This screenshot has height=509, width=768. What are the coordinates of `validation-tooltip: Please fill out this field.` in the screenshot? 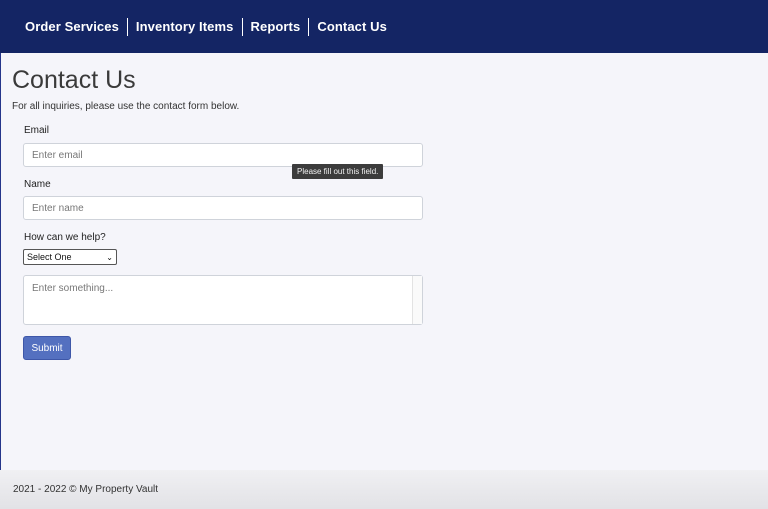 It's located at (338, 171).